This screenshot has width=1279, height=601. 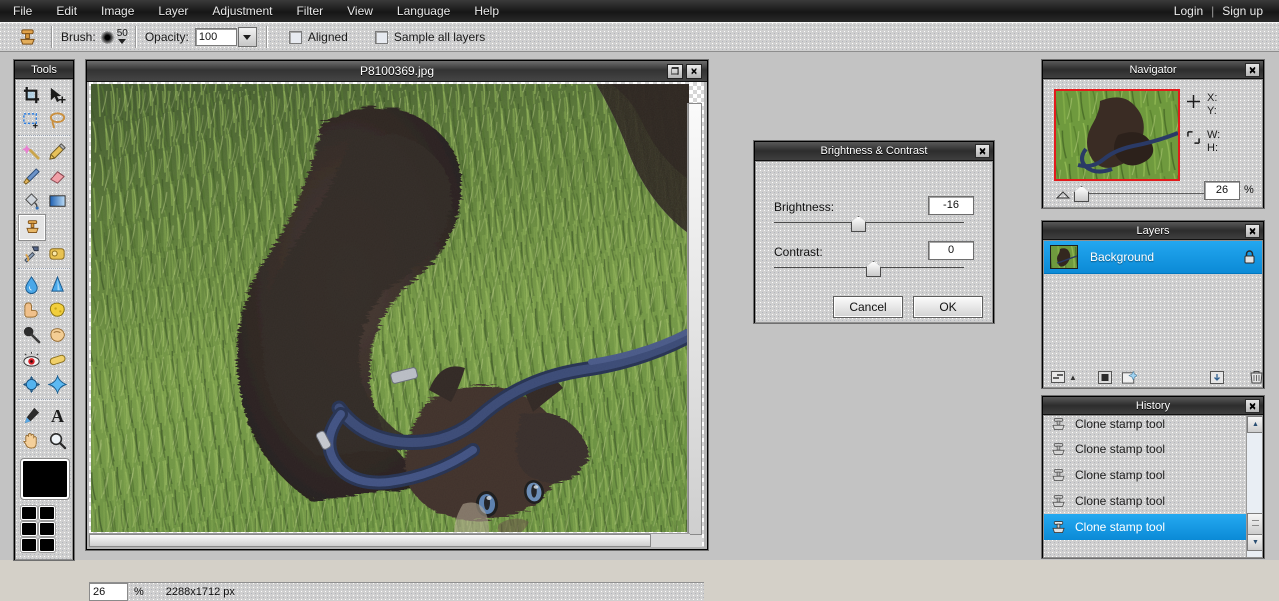 I want to click on history-scrollbar: ▲ ▼, so click(x=1254, y=486).